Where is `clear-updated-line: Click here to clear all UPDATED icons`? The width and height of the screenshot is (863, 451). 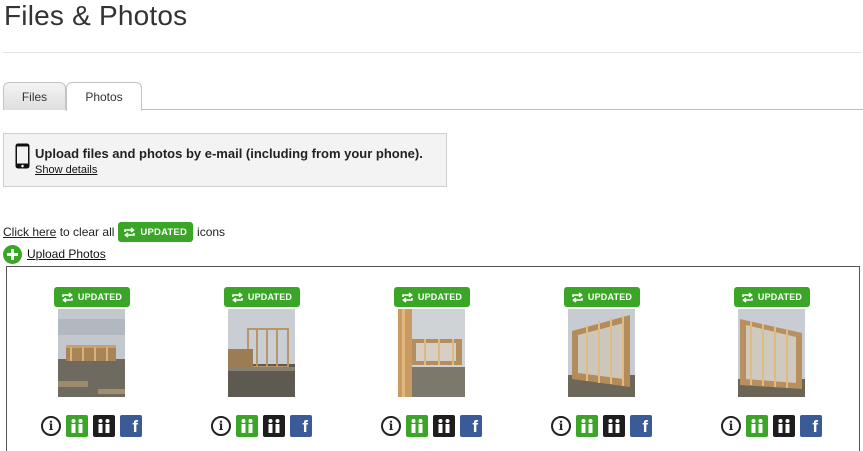 clear-updated-line: Click here to clear all UPDATED icons is located at coordinates (114, 232).